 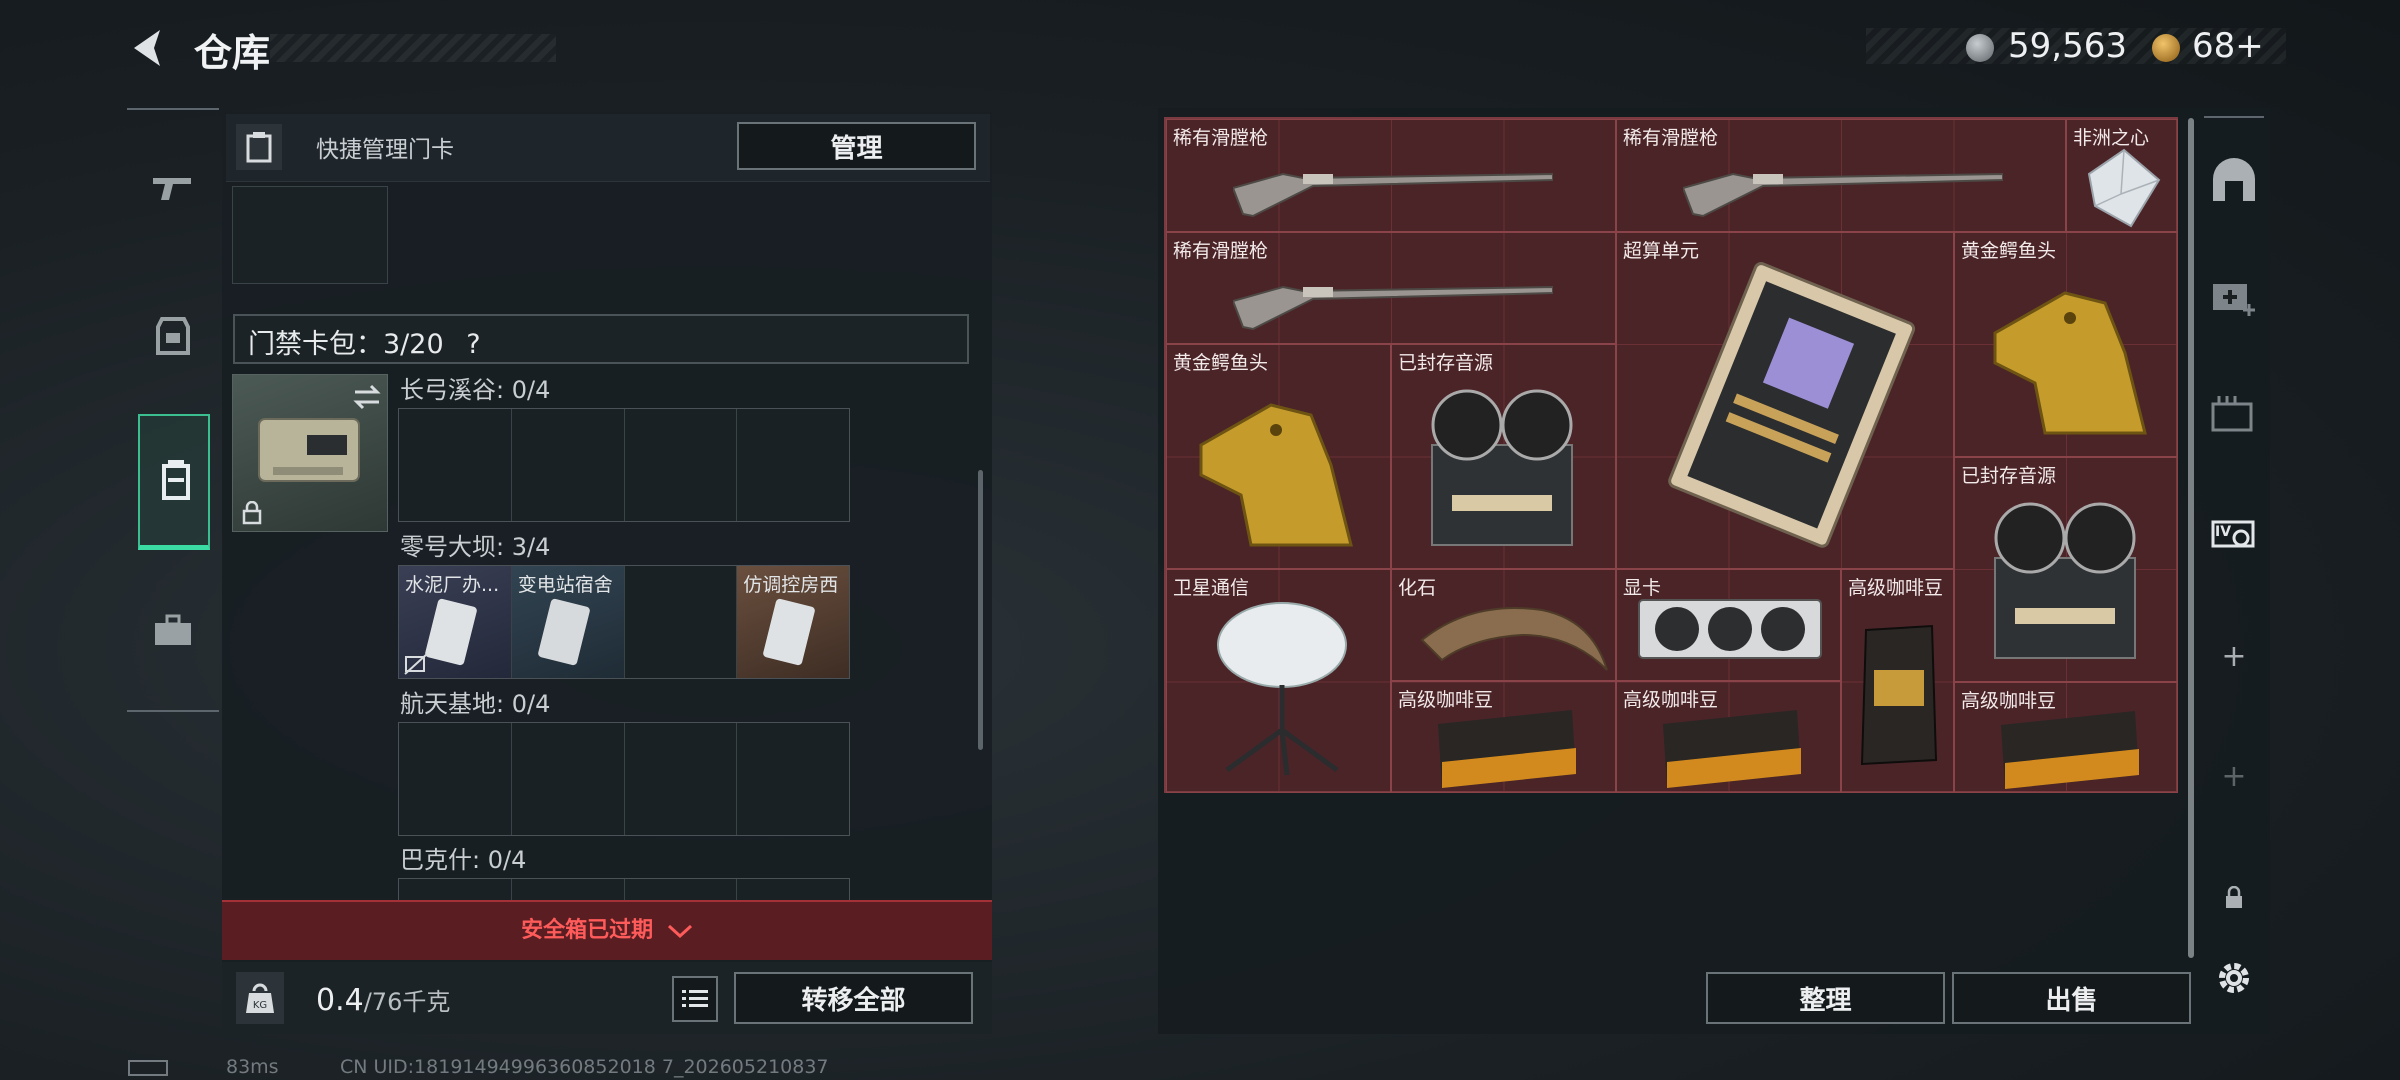 I want to click on list-icon, so click(x=695, y=998).